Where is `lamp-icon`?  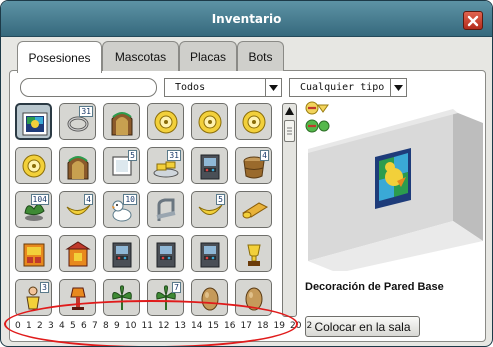
lamp-icon is located at coordinates (78, 298).